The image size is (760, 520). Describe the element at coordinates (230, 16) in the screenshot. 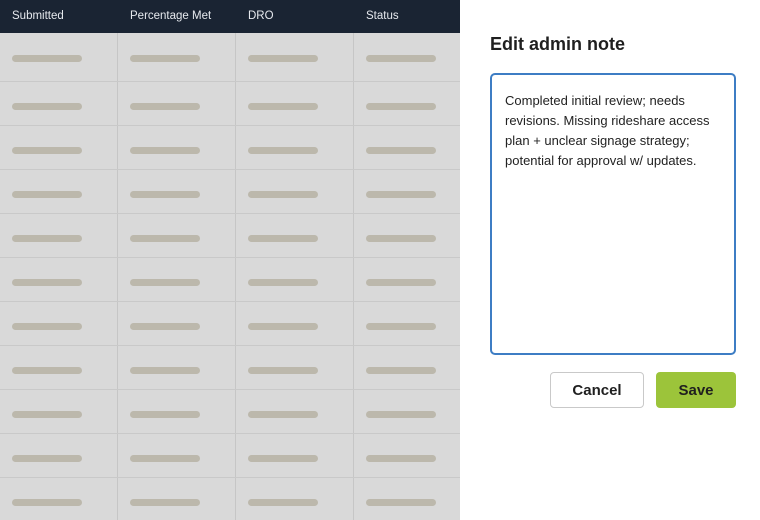

I see `table-header: Submitted Percentage Met DRO Status` at that location.